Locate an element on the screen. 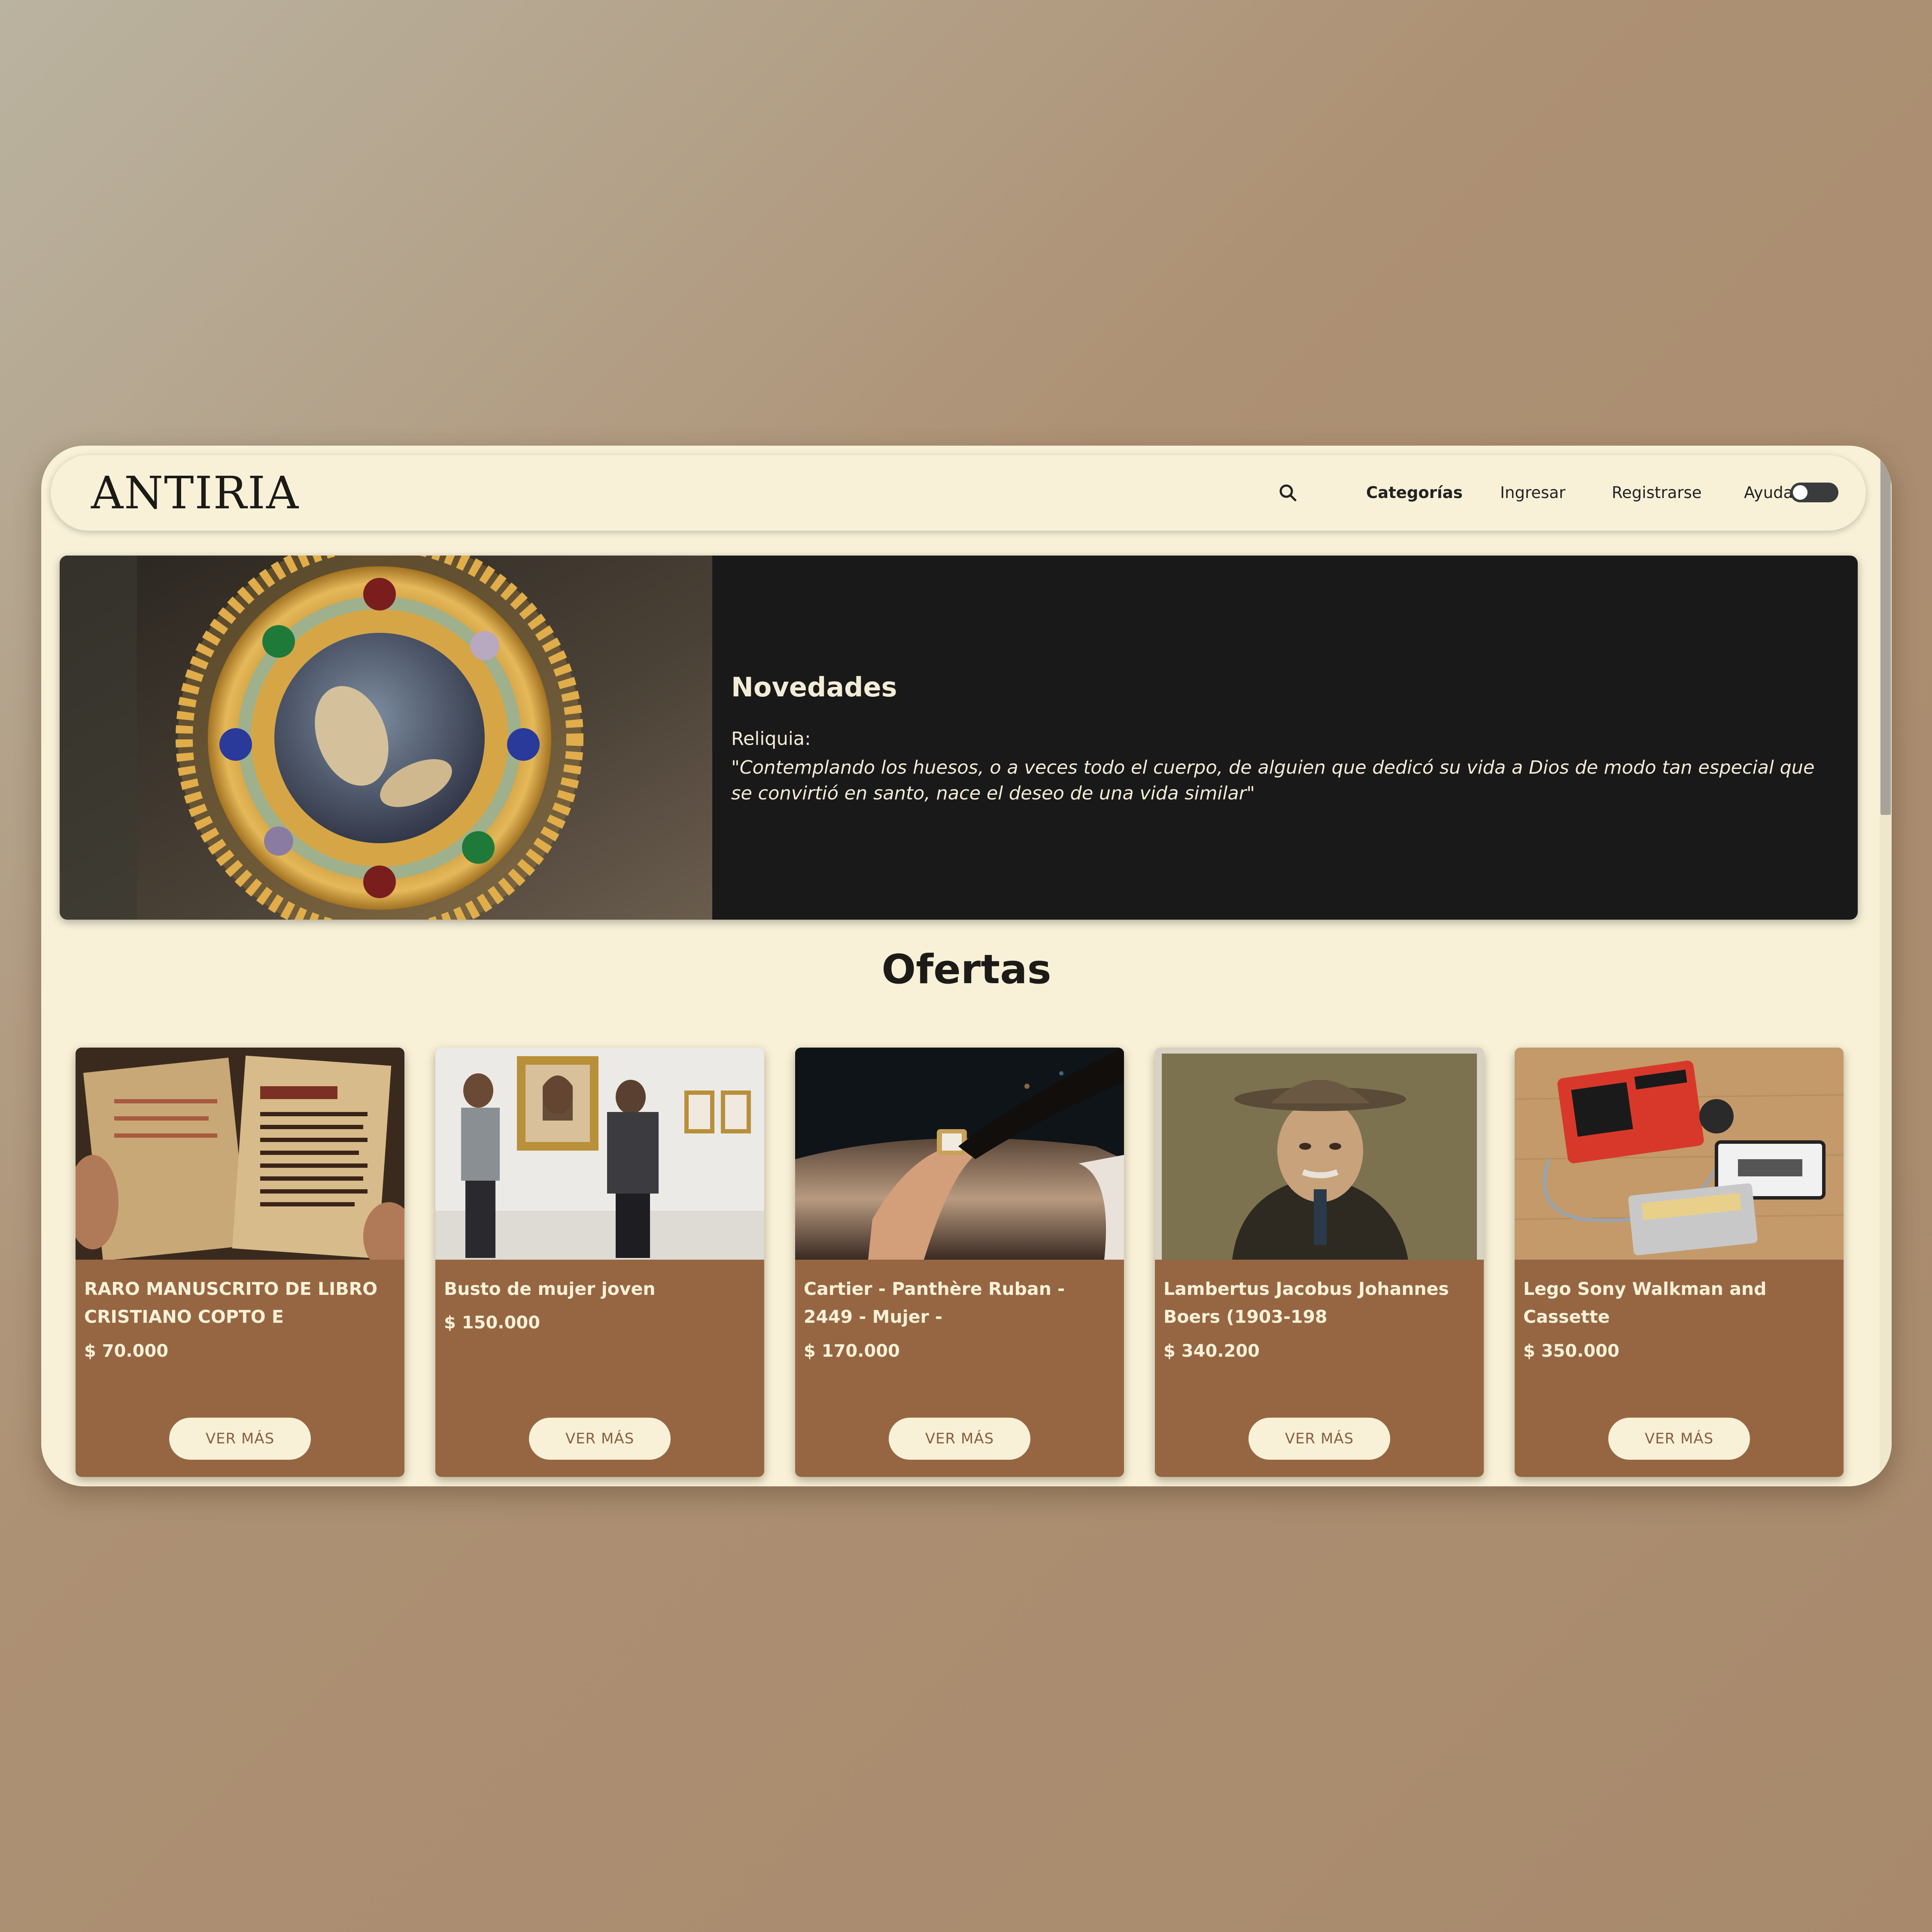 This screenshot has height=1932, width=1932. offer-card-price: $ 350.000 is located at coordinates (1571, 1351).